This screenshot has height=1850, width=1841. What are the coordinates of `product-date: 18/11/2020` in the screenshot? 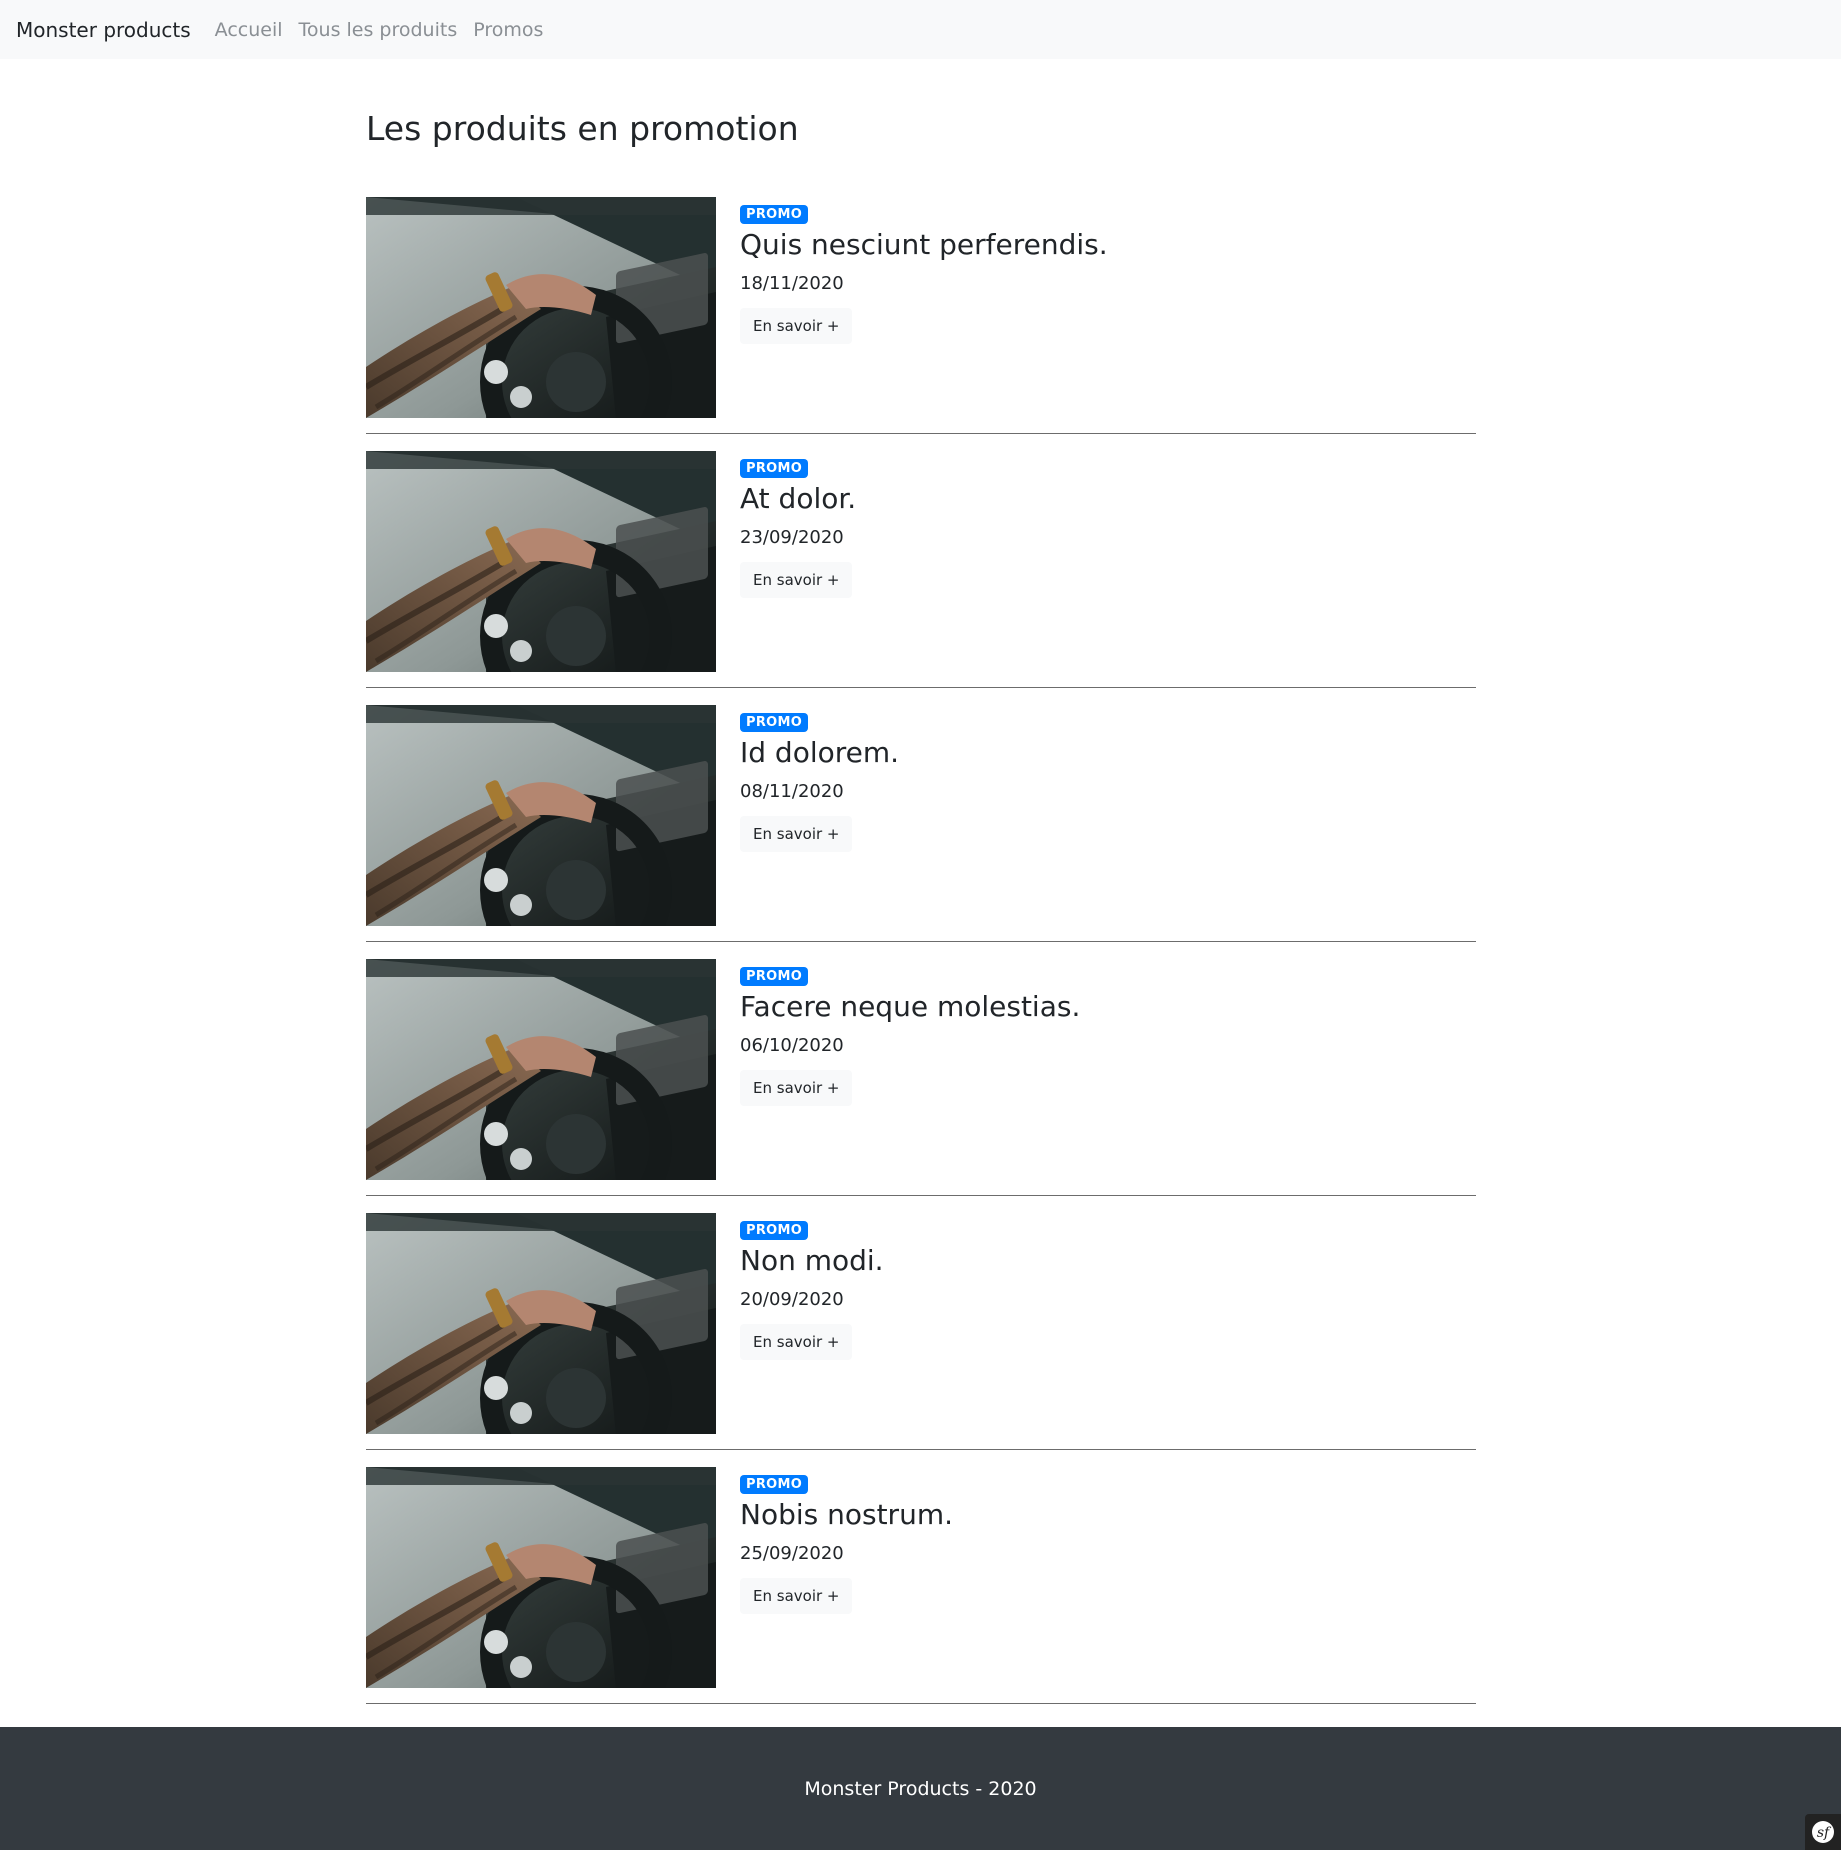 It's located at (792, 283).